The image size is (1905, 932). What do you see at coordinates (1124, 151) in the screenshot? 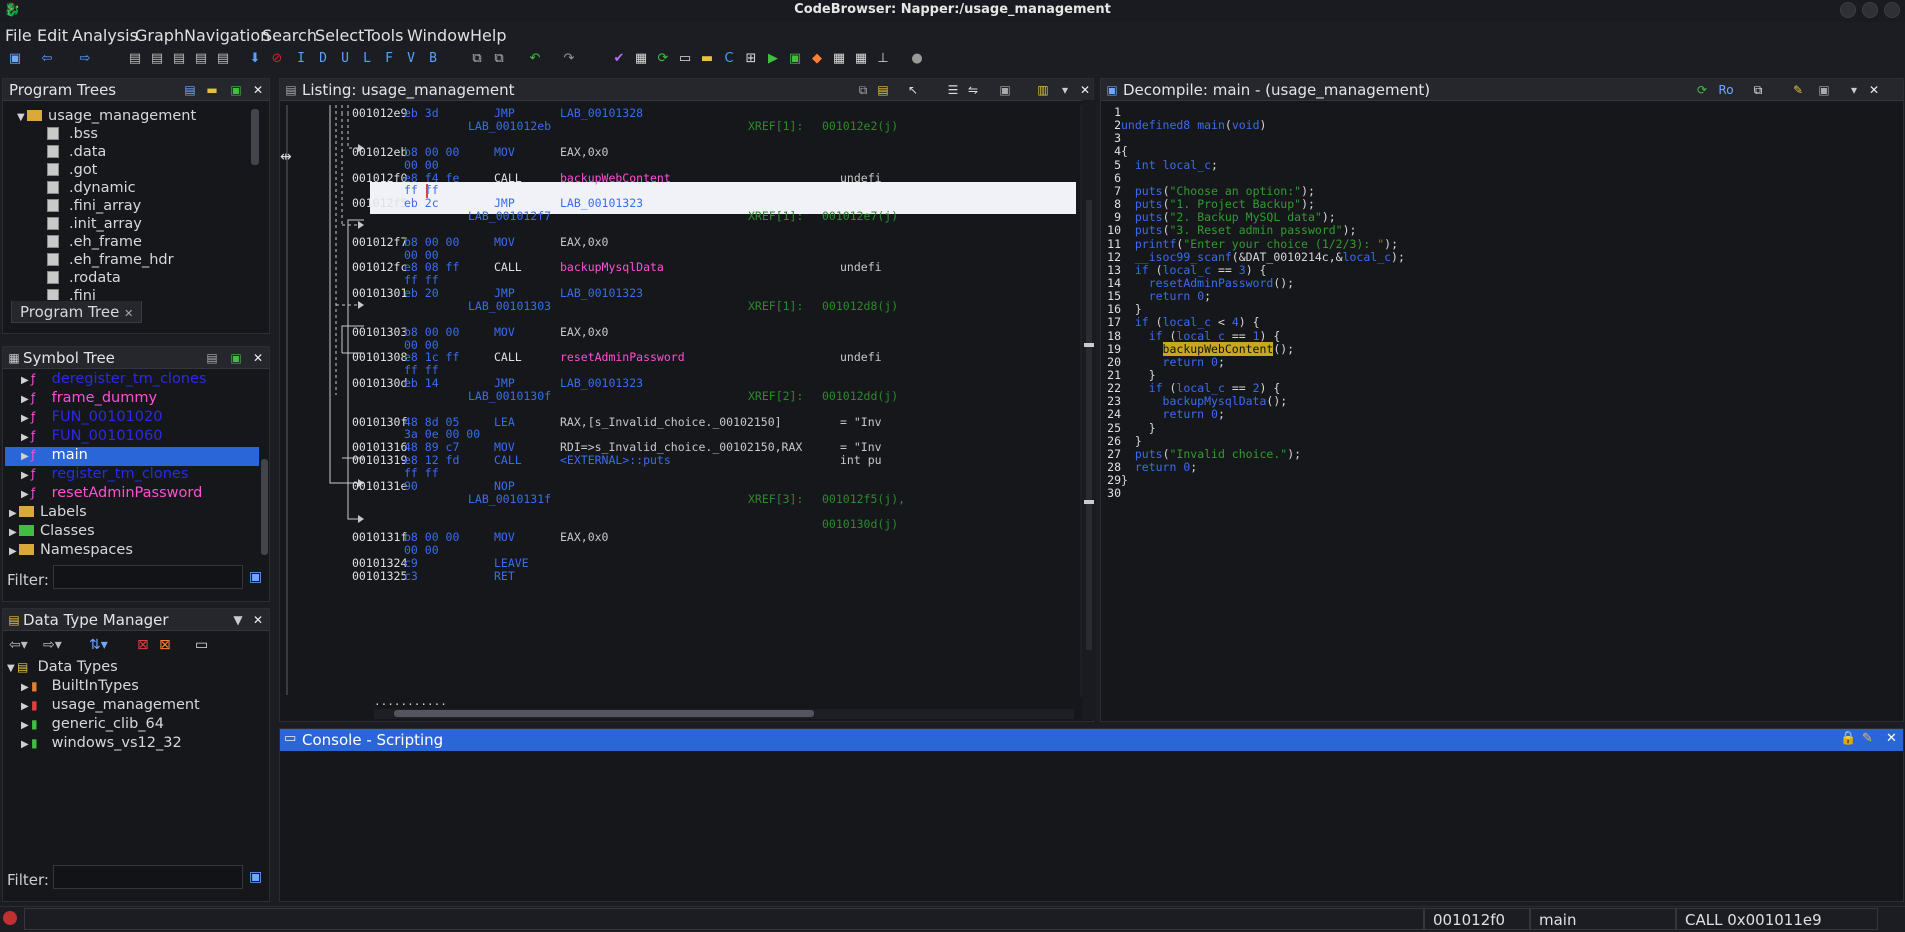
I see `decompile-line: {` at bounding box center [1124, 151].